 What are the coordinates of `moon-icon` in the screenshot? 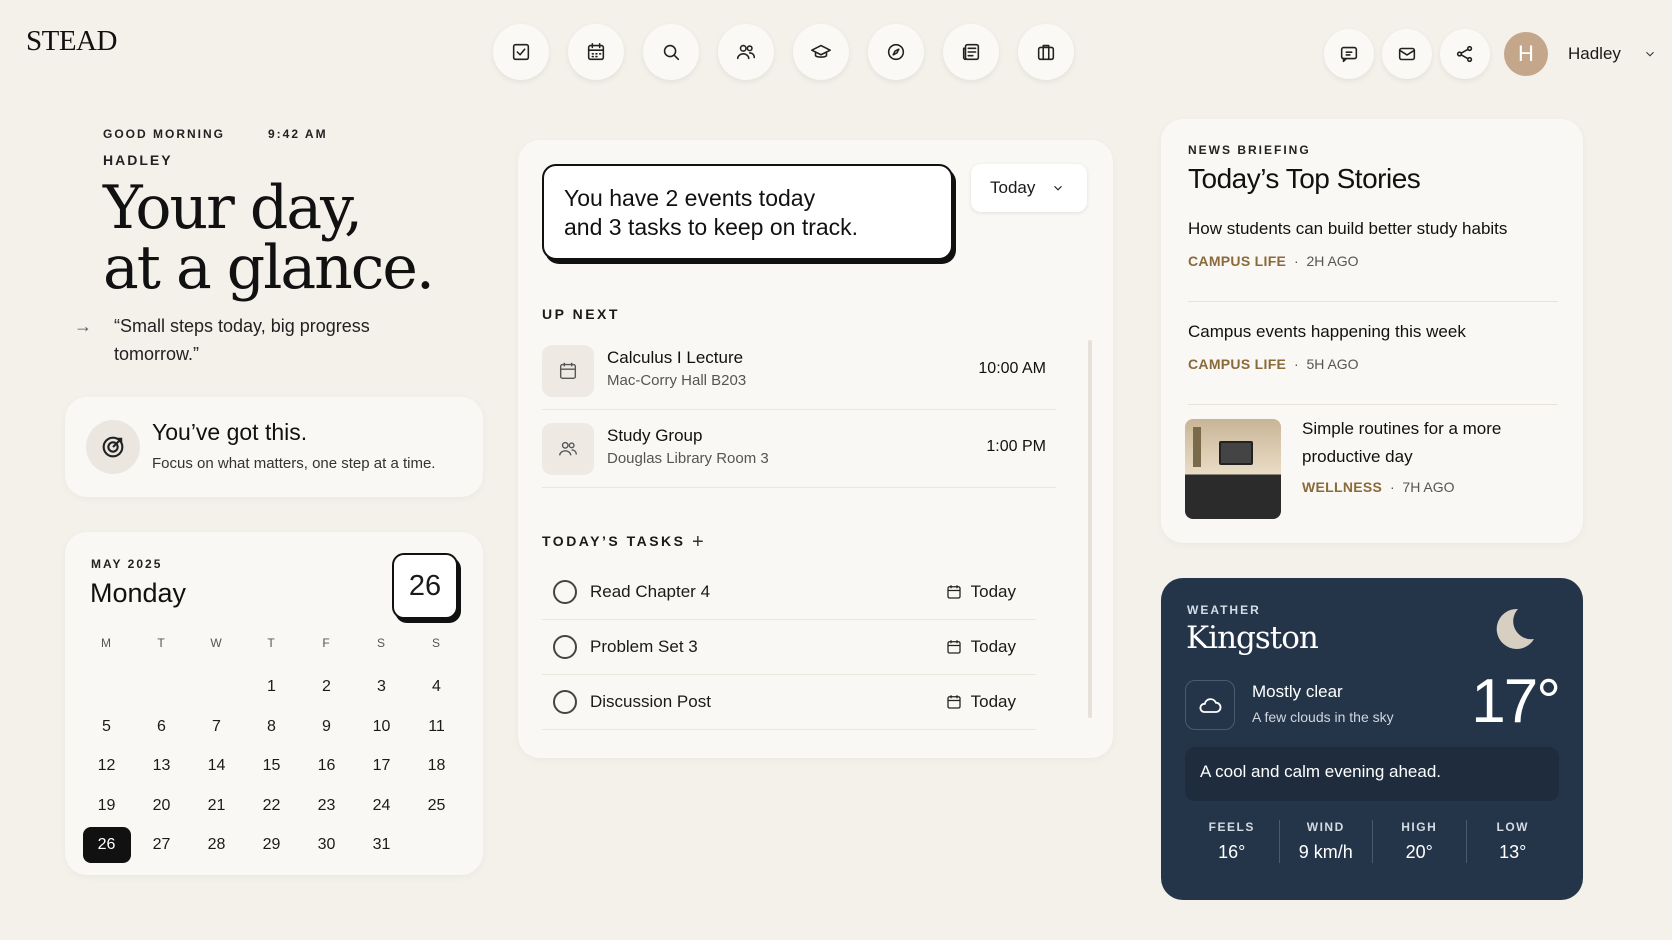 It's located at (1515, 628).